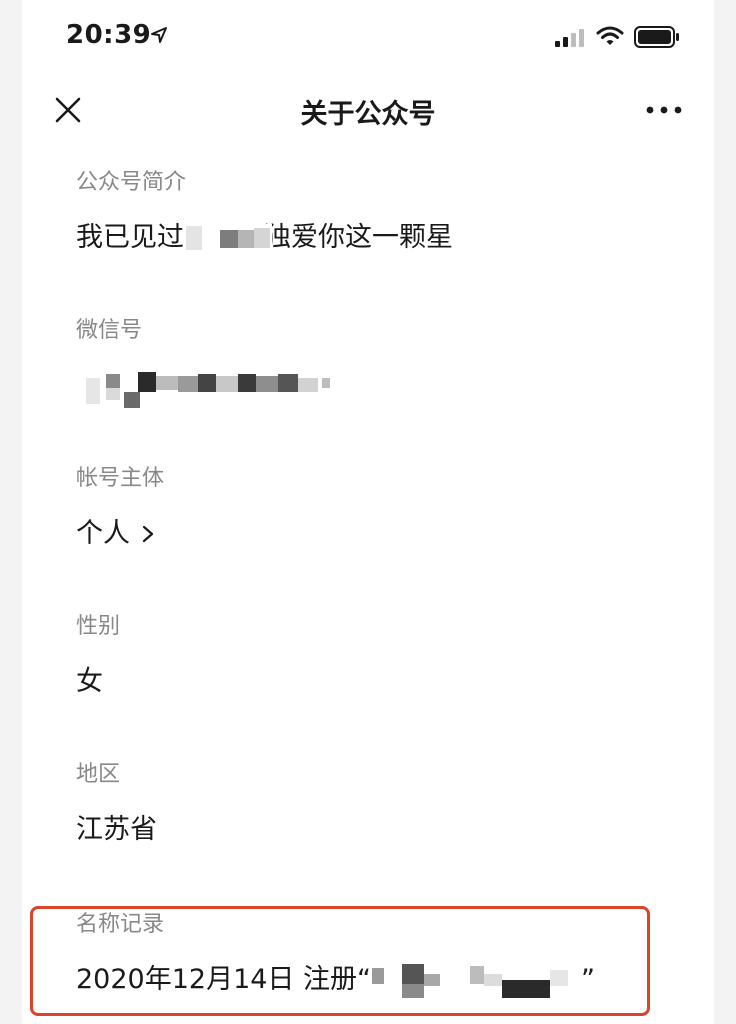  What do you see at coordinates (159, 35) in the screenshot?
I see `location-arrow-icon` at bounding box center [159, 35].